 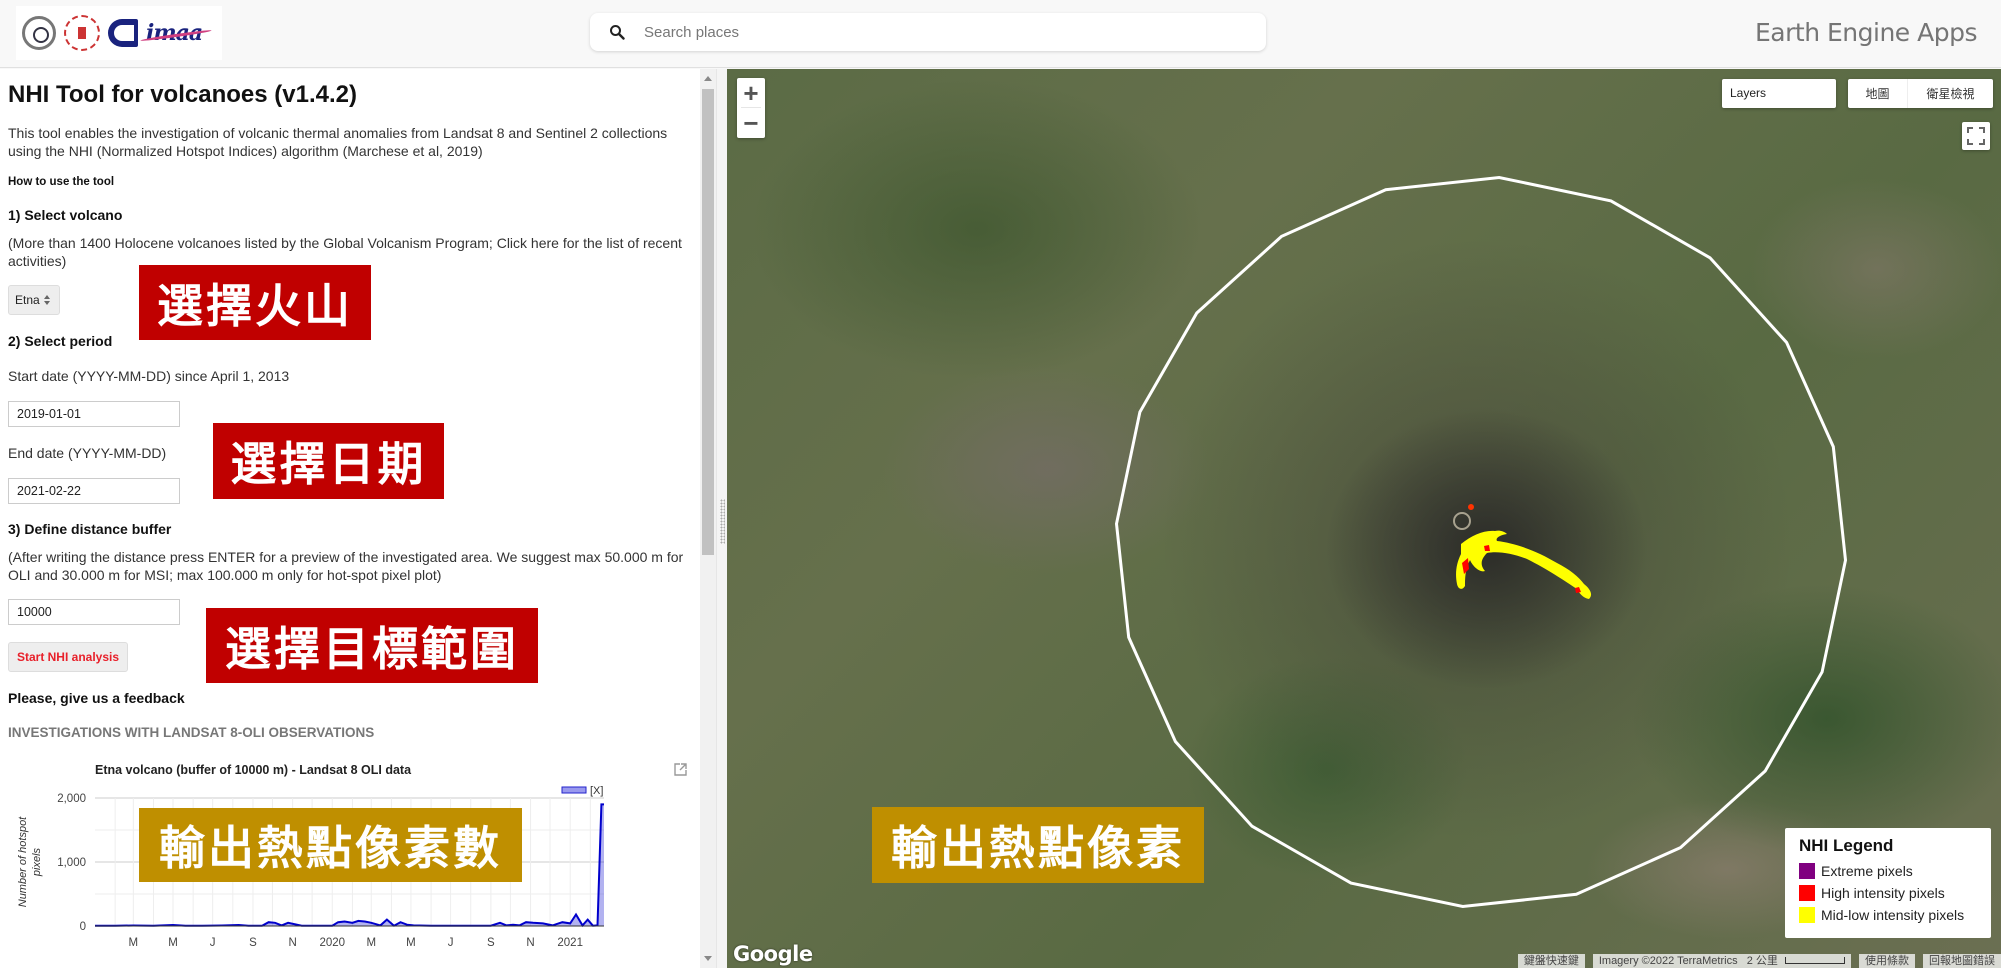 What do you see at coordinates (330, 845) in the screenshot?
I see `annotation-output-count: 輸出熱點像素數` at bounding box center [330, 845].